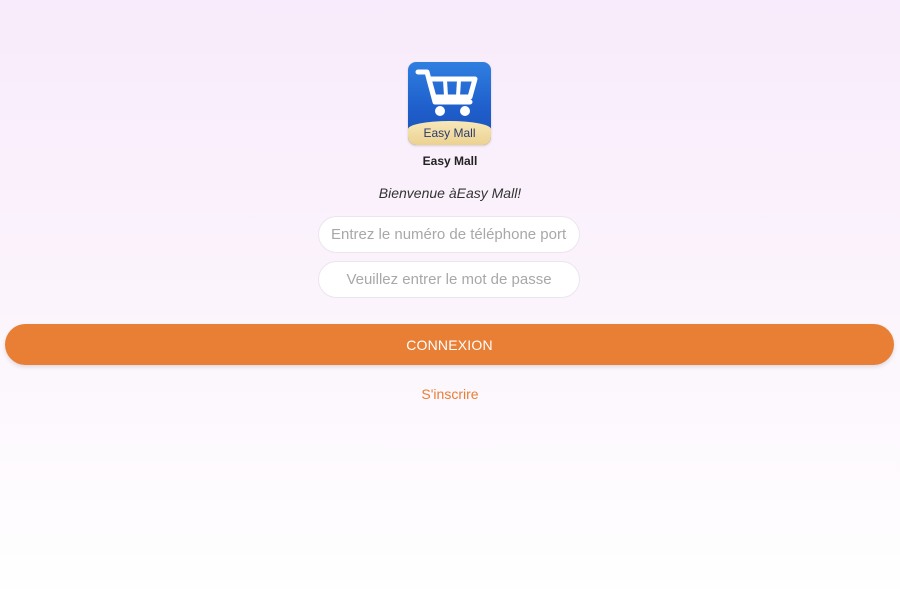 The image size is (900, 600). I want to click on phone-input, so click(449, 234).